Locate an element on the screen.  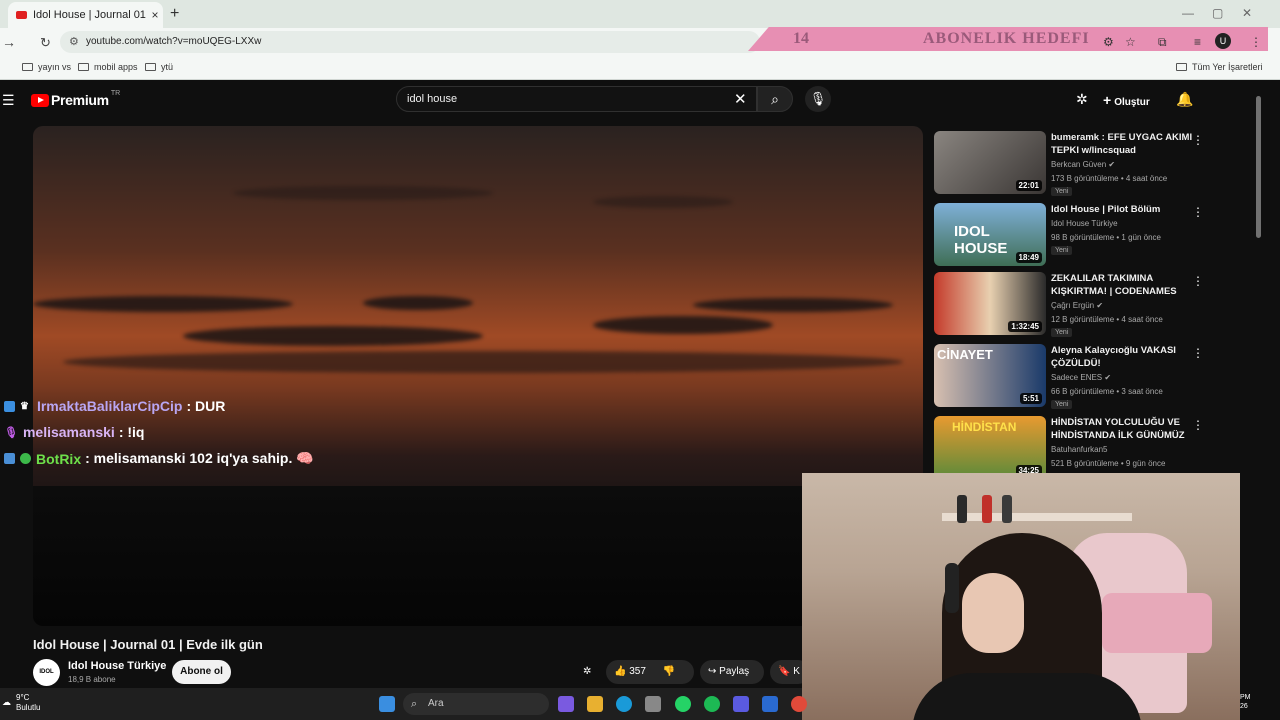
address-bar: ⚙ youtube.com/watch?v=moUQEG-LXXw is located at coordinates (410, 42).